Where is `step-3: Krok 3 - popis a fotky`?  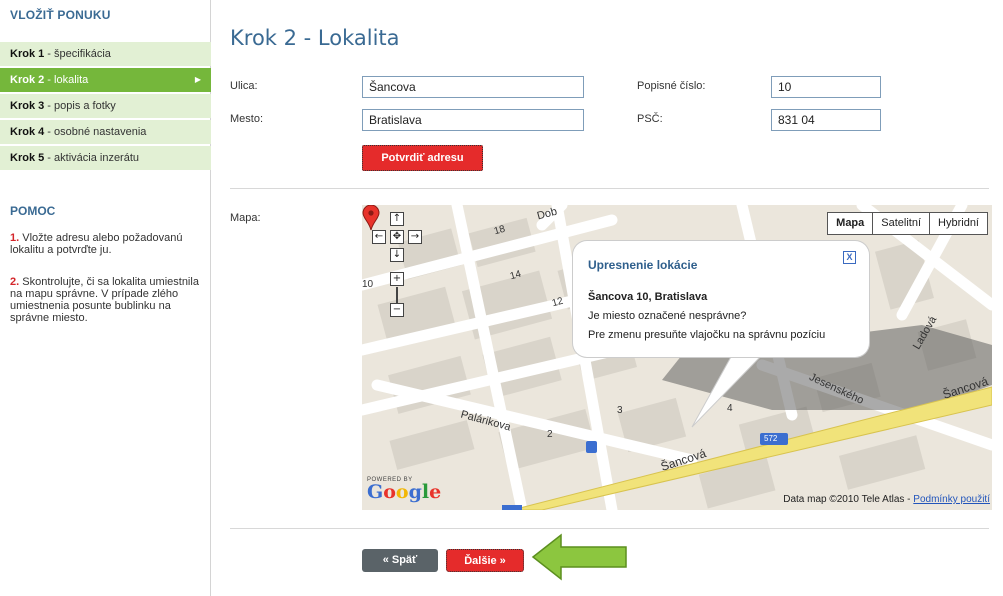
step-3: Krok 3 - popis a fotky is located at coordinates (105, 106).